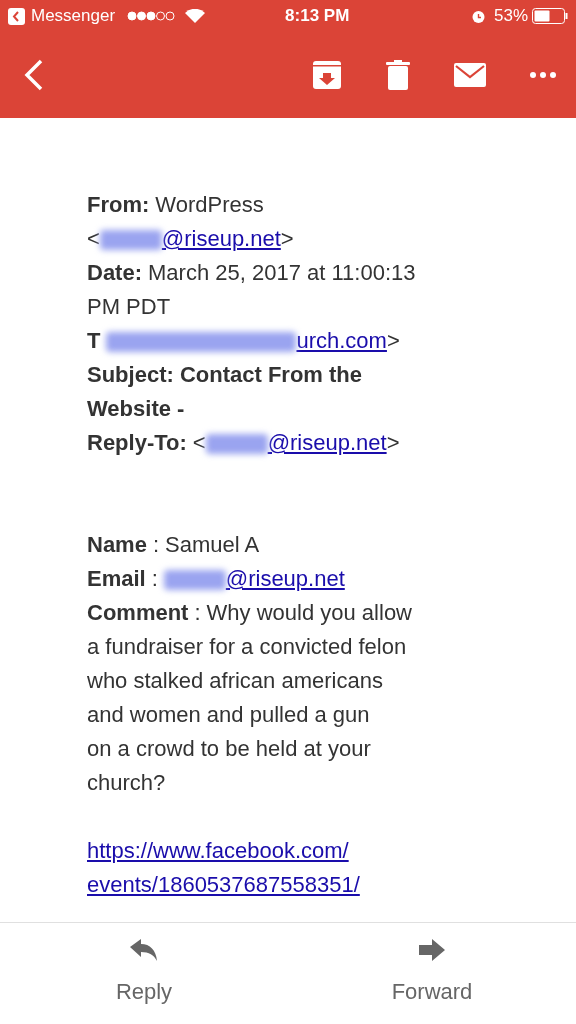 The width and height of the screenshot is (576, 1024). I want to click on header-label: Subject: Contact From the, so click(224, 374).